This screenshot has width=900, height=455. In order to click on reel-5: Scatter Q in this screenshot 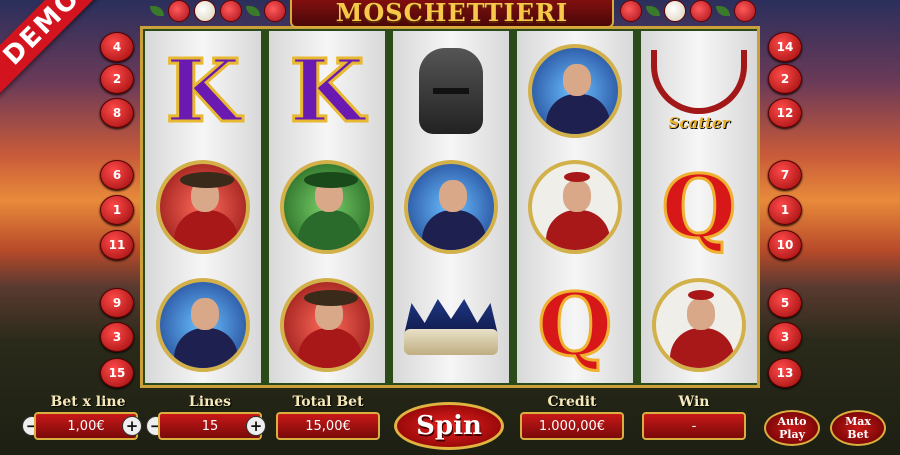, I will do `click(699, 207)`.